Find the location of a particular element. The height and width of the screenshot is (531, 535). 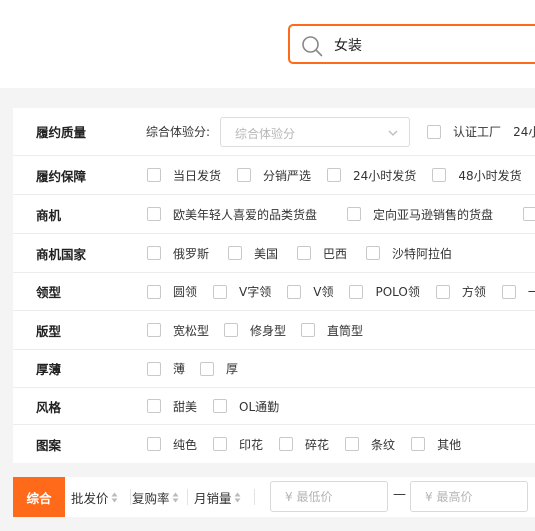

option-label: 俄罗斯 is located at coordinates (191, 253).